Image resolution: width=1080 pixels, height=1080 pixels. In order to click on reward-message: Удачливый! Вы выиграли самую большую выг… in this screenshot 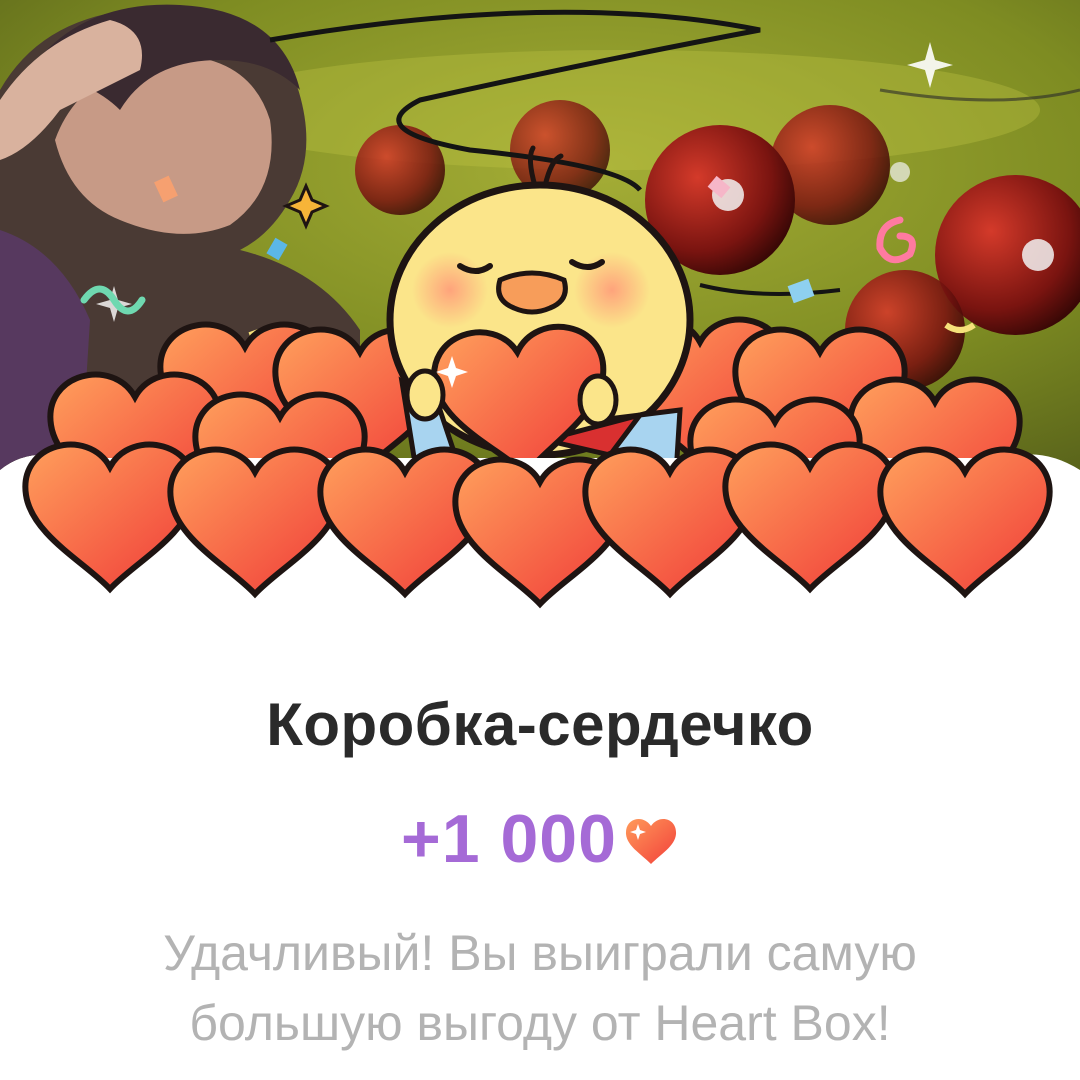, I will do `click(540, 988)`.